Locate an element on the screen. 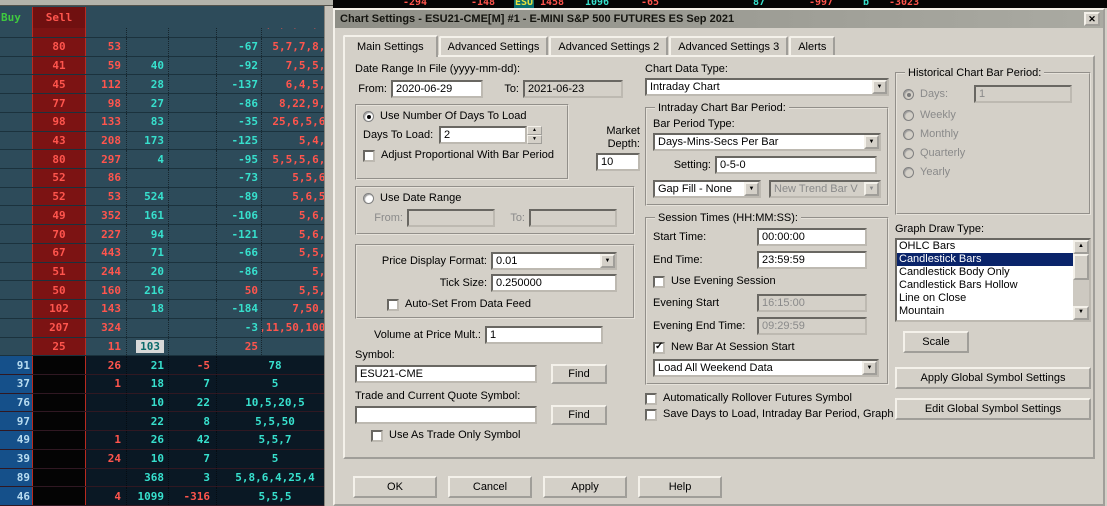 The width and height of the screenshot is (1107, 506). end-time-field is located at coordinates (812, 260).